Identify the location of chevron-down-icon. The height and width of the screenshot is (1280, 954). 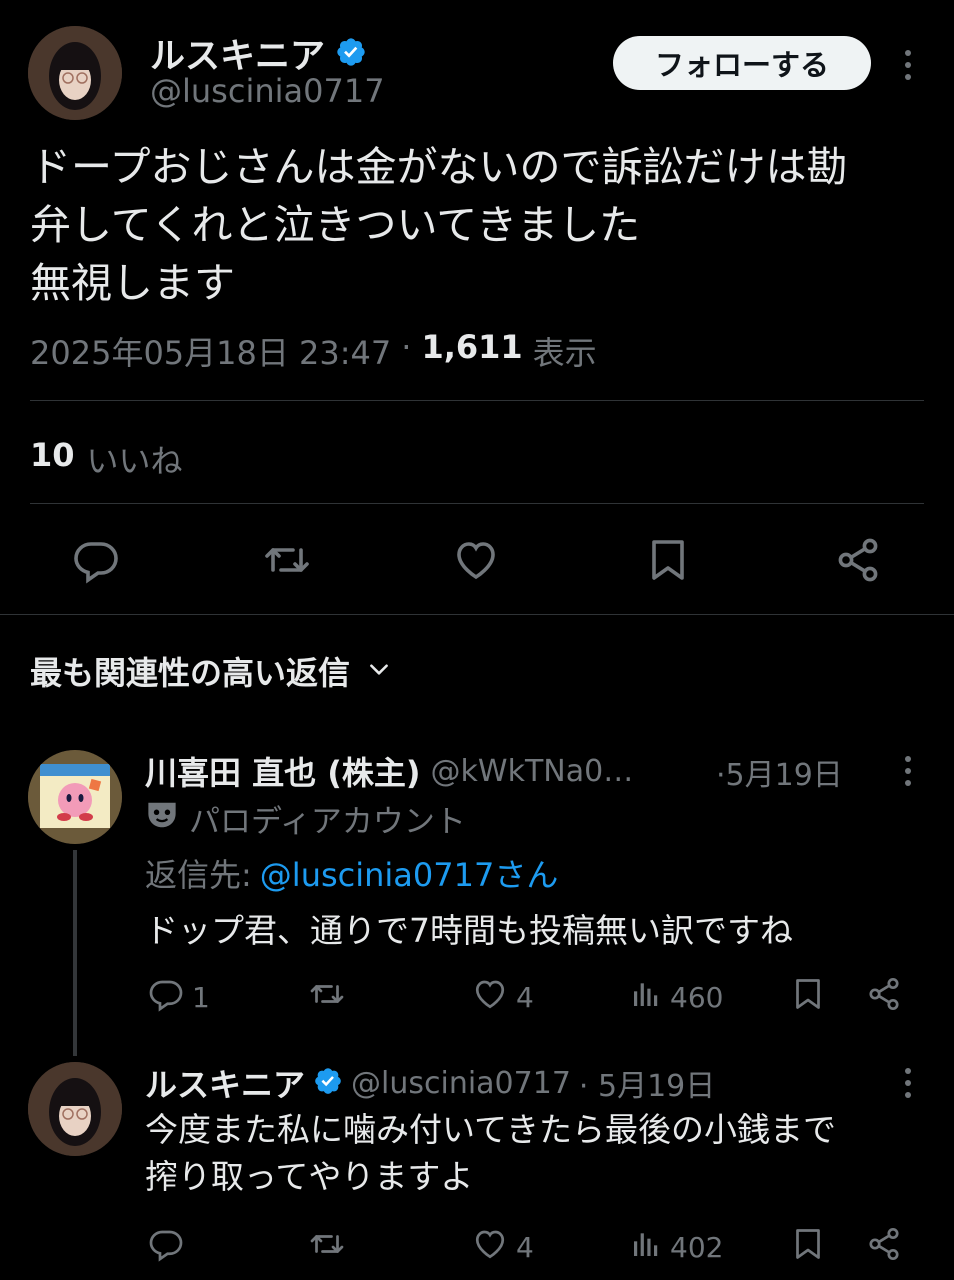
(379, 671).